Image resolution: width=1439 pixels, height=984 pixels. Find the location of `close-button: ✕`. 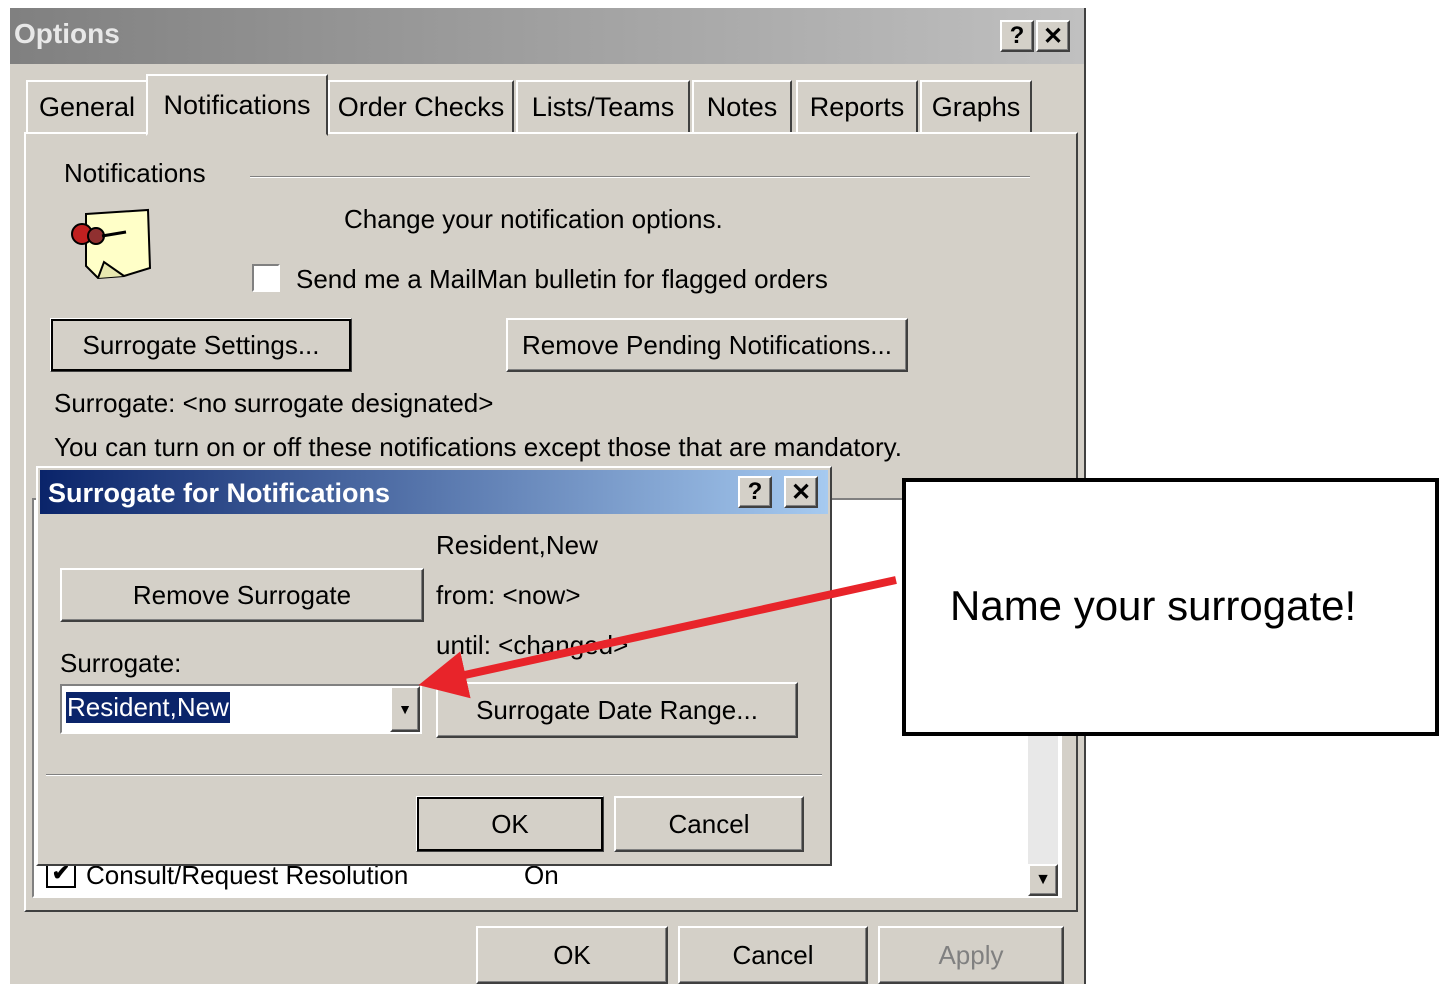

close-button: ✕ is located at coordinates (1053, 36).